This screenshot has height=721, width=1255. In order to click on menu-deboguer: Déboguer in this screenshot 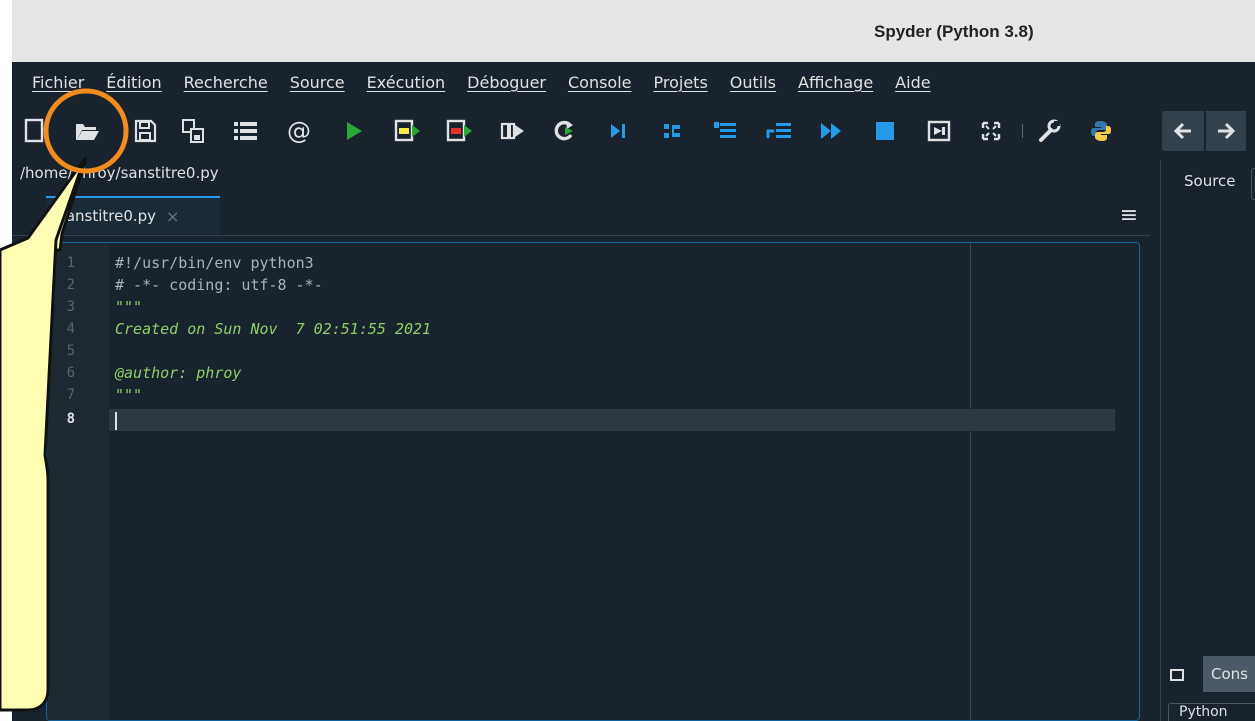, I will do `click(506, 82)`.